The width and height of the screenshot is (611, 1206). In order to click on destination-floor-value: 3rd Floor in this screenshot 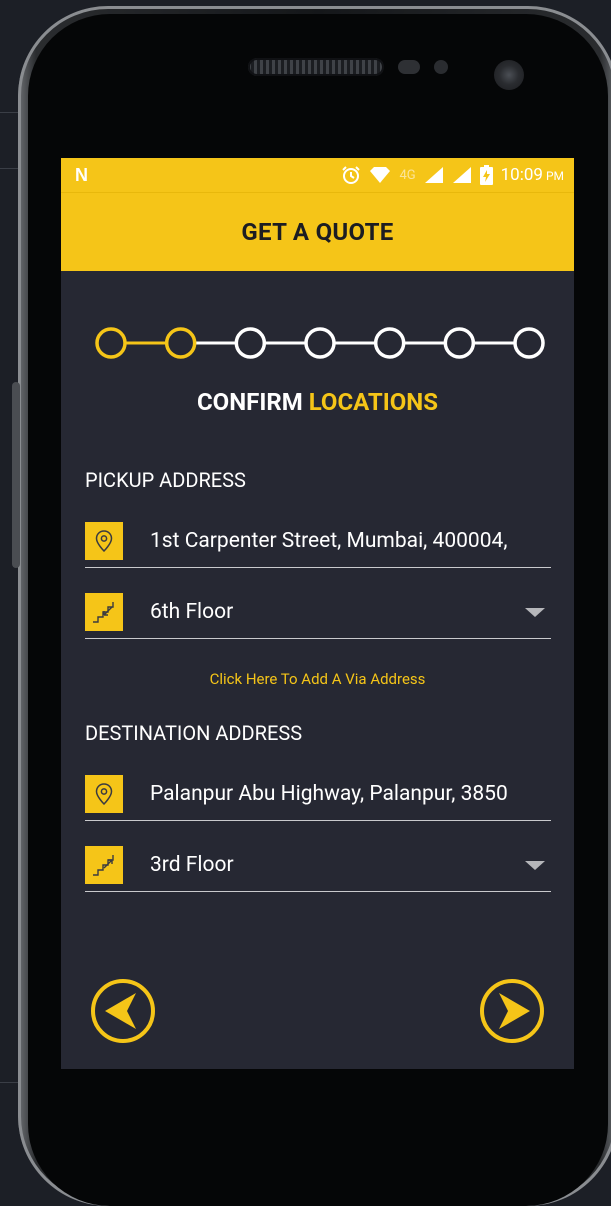, I will do `click(192, 865)`.